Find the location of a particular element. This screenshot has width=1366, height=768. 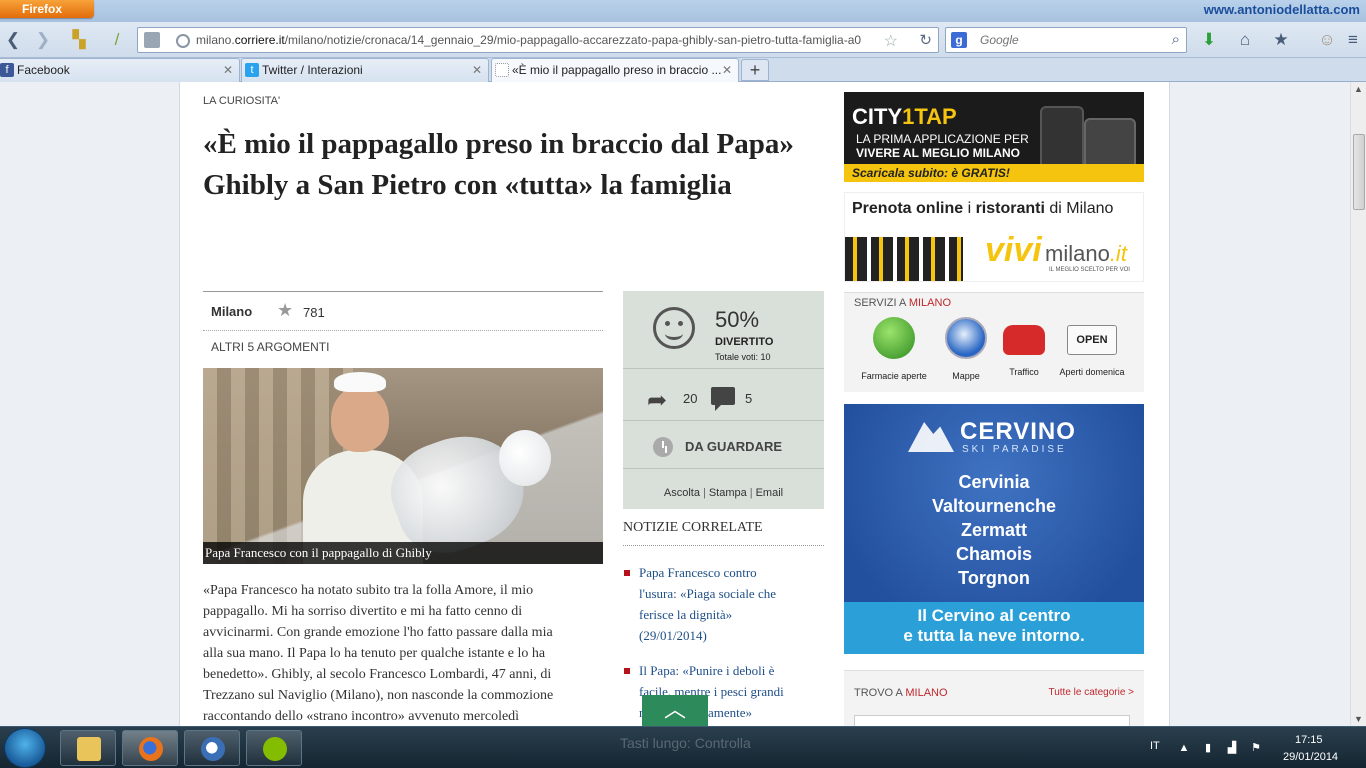

menu-icon: ≡ is located at coordinates (1353, 40).